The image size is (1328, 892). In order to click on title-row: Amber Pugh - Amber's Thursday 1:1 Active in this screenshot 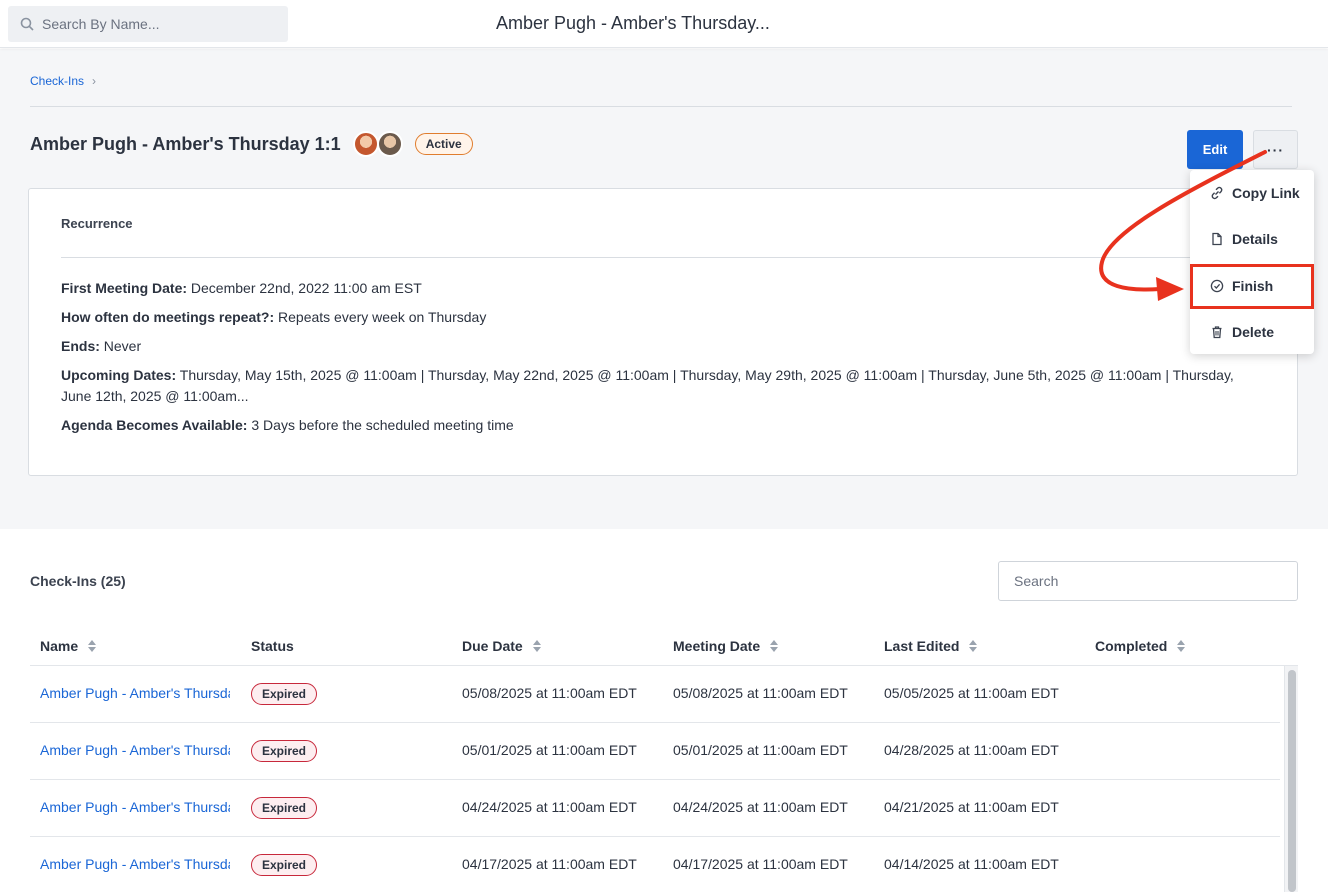, I will do `click(251, 144)`.